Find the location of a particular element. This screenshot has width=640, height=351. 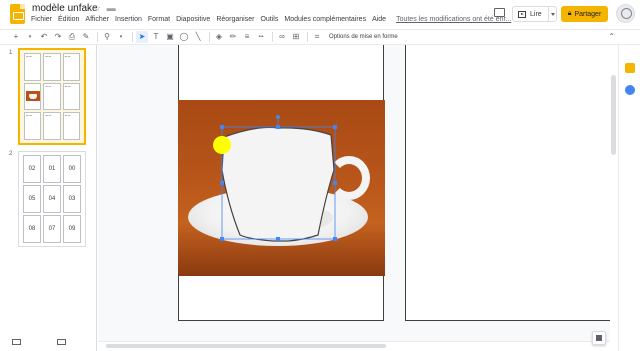

coffee-cup-thumbnail is located at coordinates (32, 96).